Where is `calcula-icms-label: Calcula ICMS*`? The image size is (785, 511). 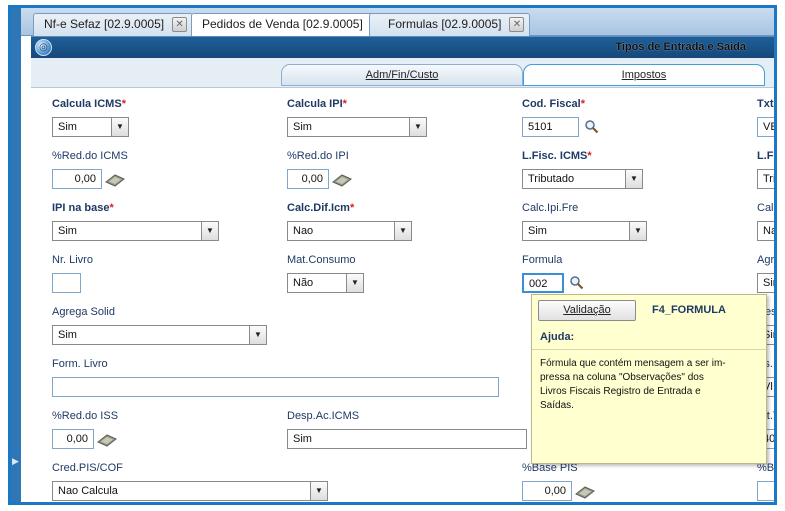
calcula-icms-label: Calcula ICMS* is located at coordinates (89, 104).